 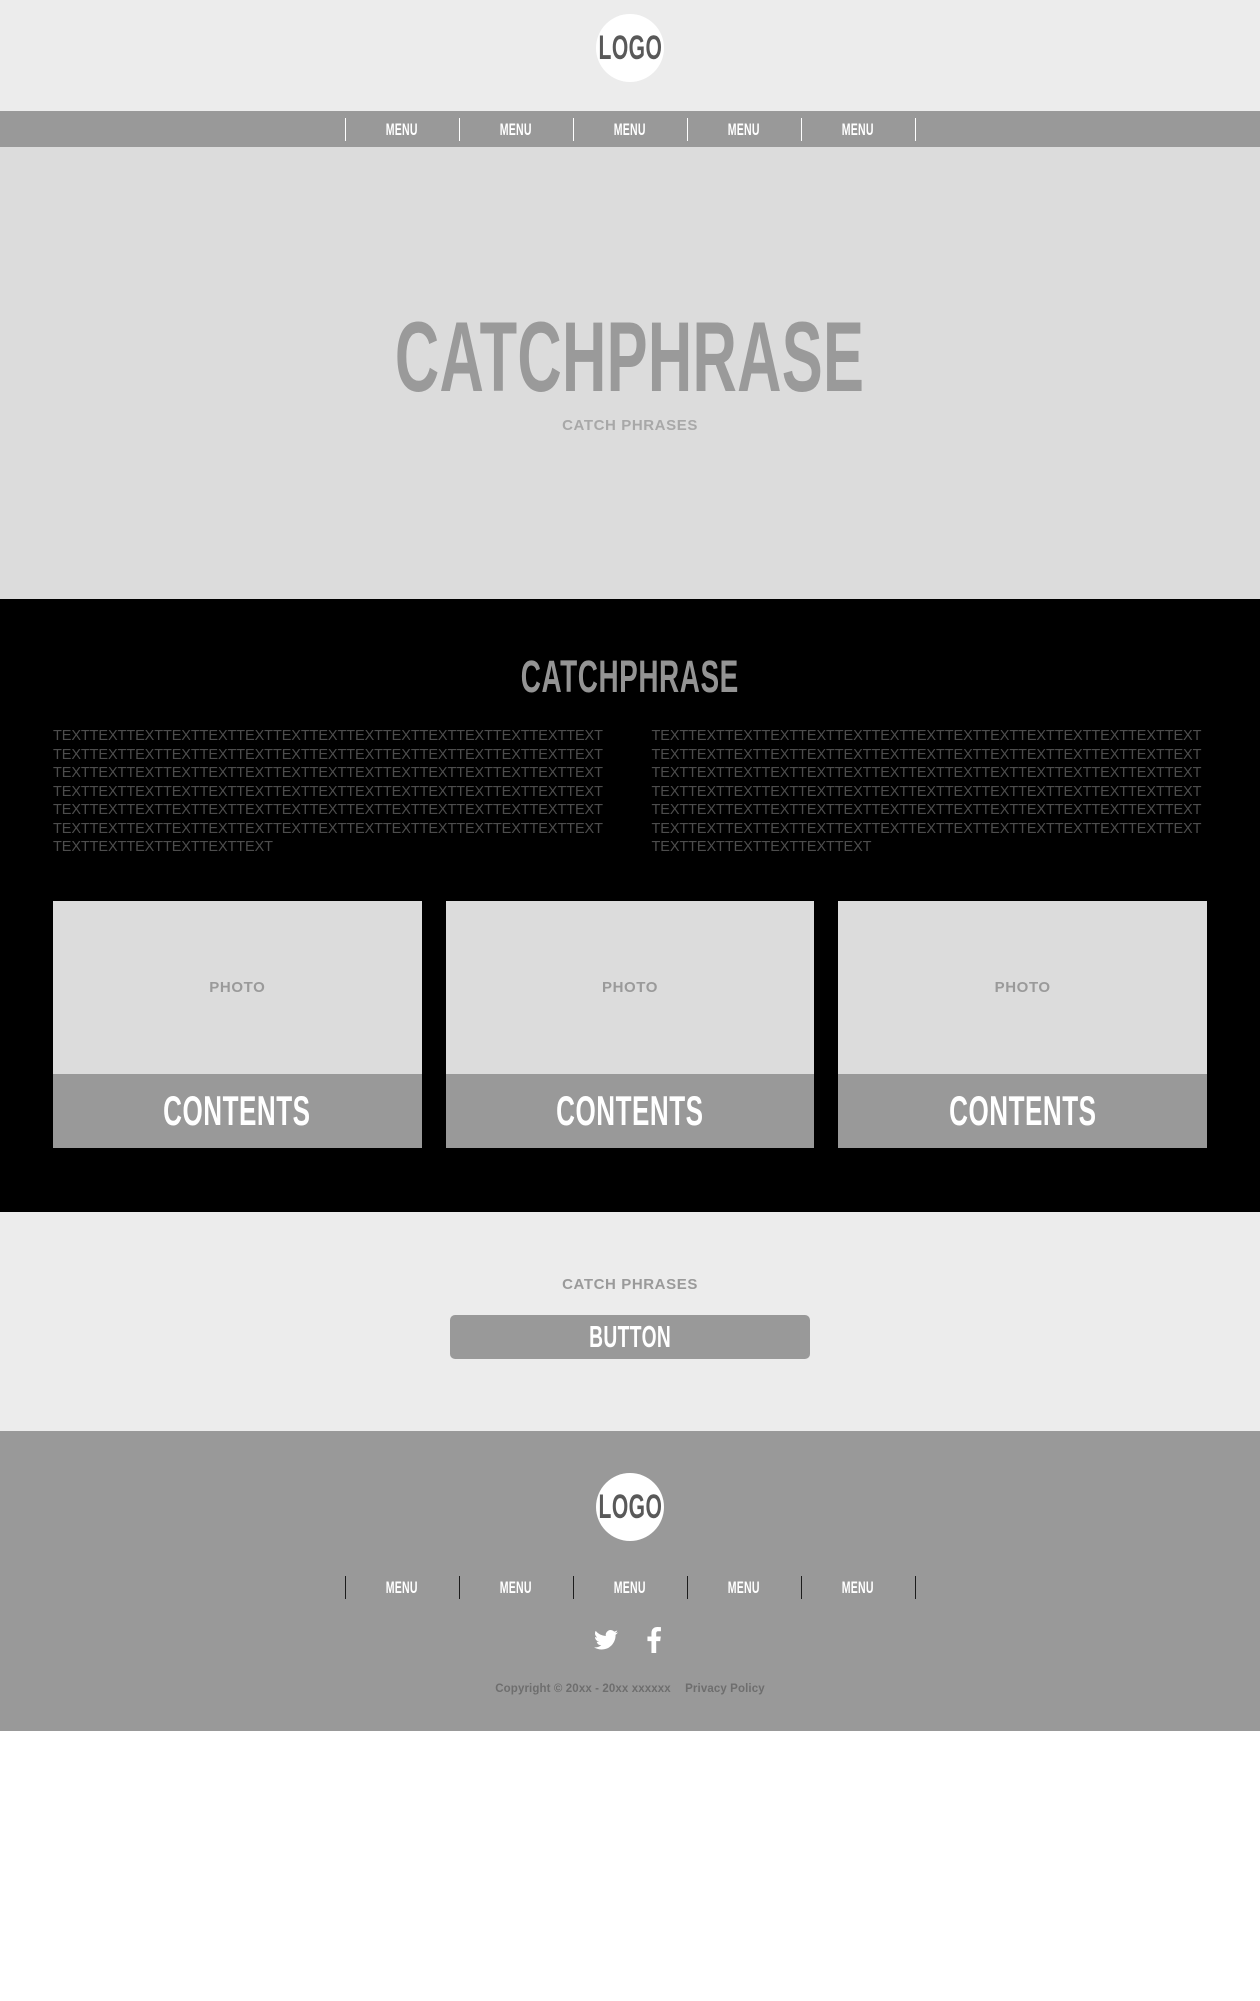 I want to click on nav-item-3: MENU, so click(x=630, y=129).